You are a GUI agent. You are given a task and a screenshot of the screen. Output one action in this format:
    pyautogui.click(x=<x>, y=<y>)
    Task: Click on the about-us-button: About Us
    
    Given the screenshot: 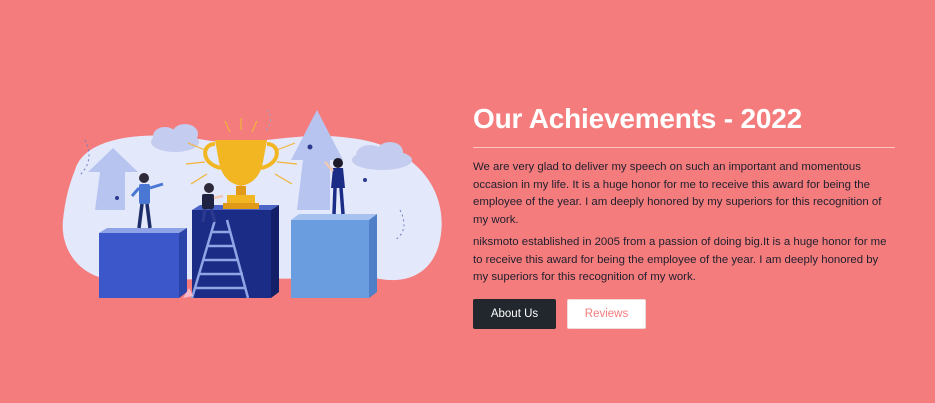 What is the action you would take?
    pyautogui.click(x=514, y=313)
    